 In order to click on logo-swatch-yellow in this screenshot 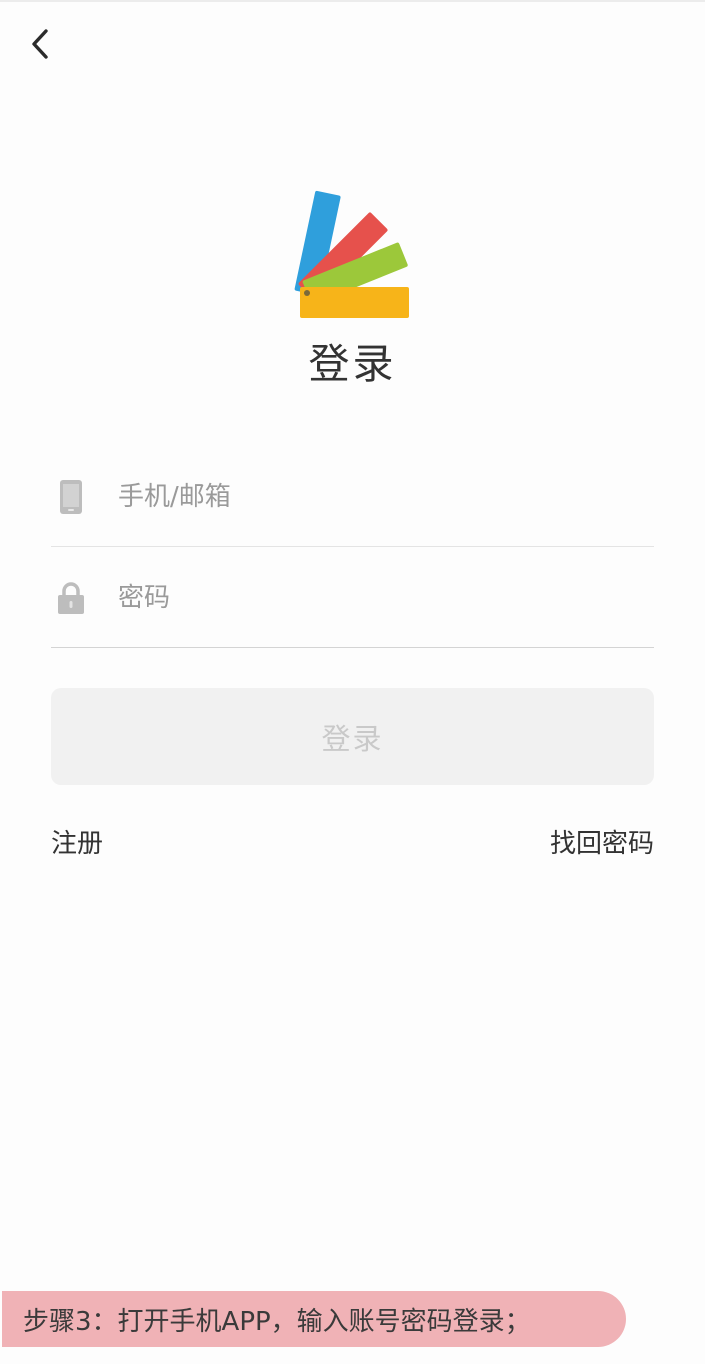, I will do `click(354, 302)`.